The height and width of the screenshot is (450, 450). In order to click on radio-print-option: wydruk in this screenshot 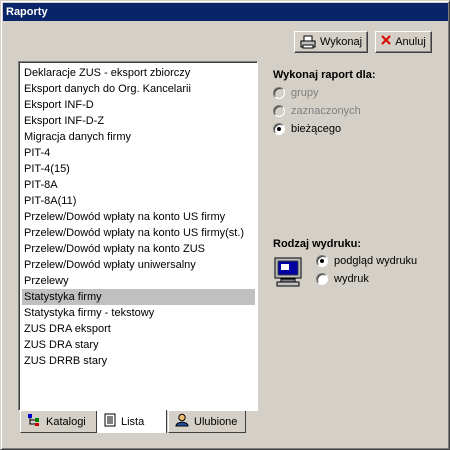, I will do `click(342, 279)`.